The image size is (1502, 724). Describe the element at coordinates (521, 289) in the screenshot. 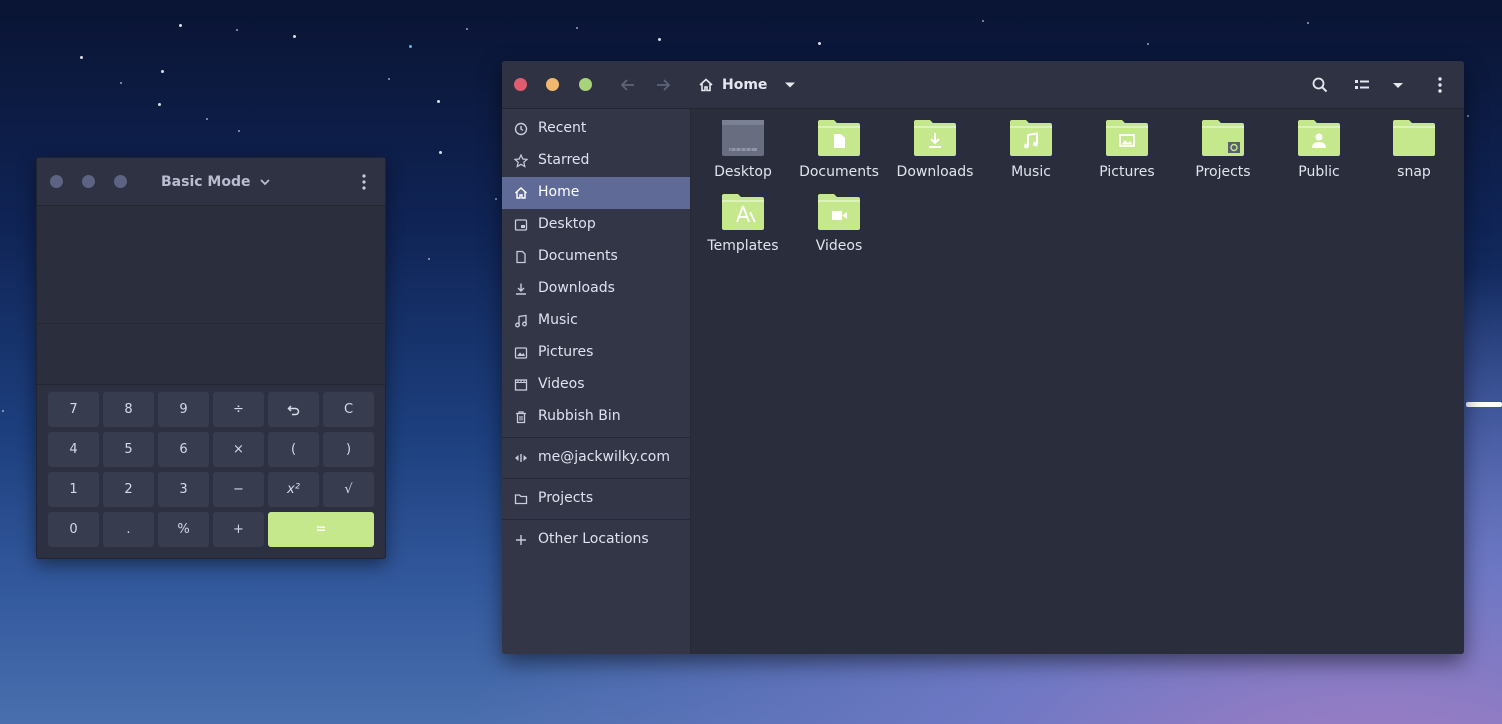

I see `download-icon` at that location.